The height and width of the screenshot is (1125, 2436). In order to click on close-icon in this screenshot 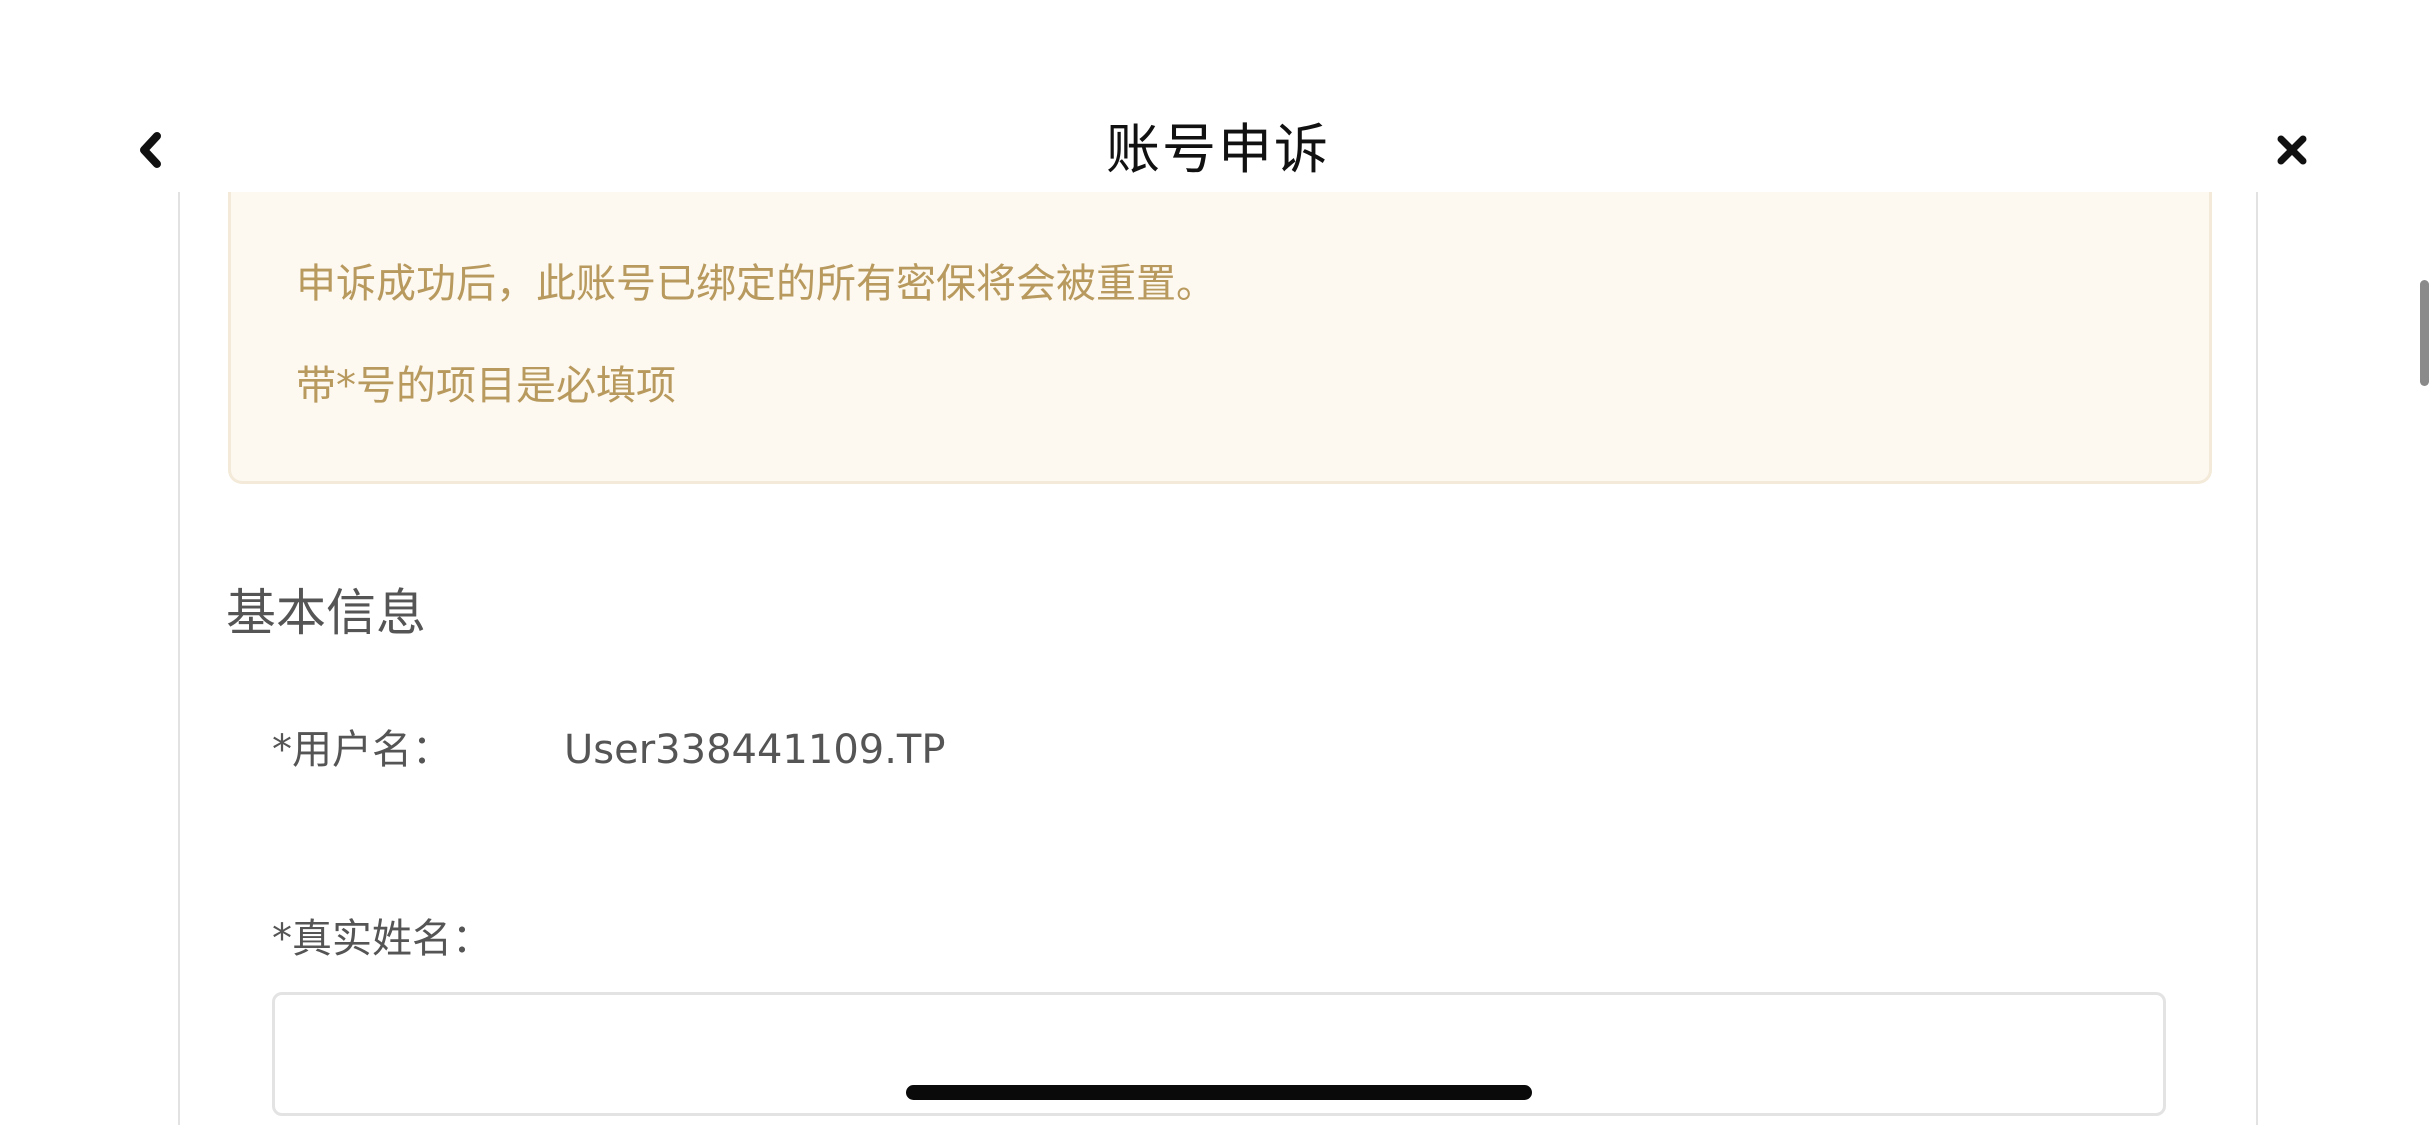, I will do `click(2292, 150)`.